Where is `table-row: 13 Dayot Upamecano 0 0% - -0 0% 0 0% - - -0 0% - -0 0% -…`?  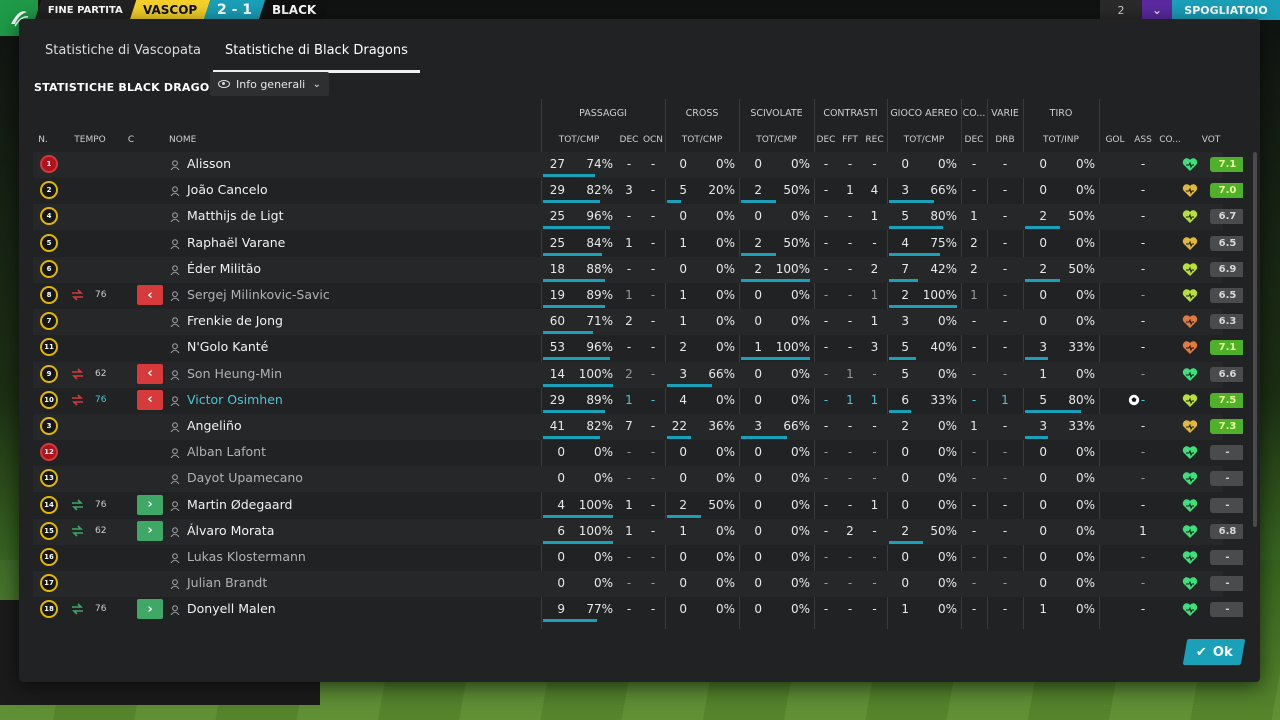 table-row: 13 Dayot Upamecano 0 0% - -0 0% 0 0% - - -0 0% - -0 0% -… is located at coordinates (638, 479).